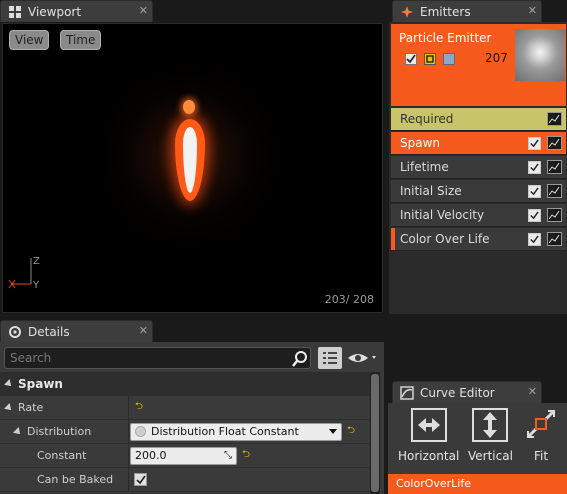  I want to click on emitter-icon, so click(407, 11).